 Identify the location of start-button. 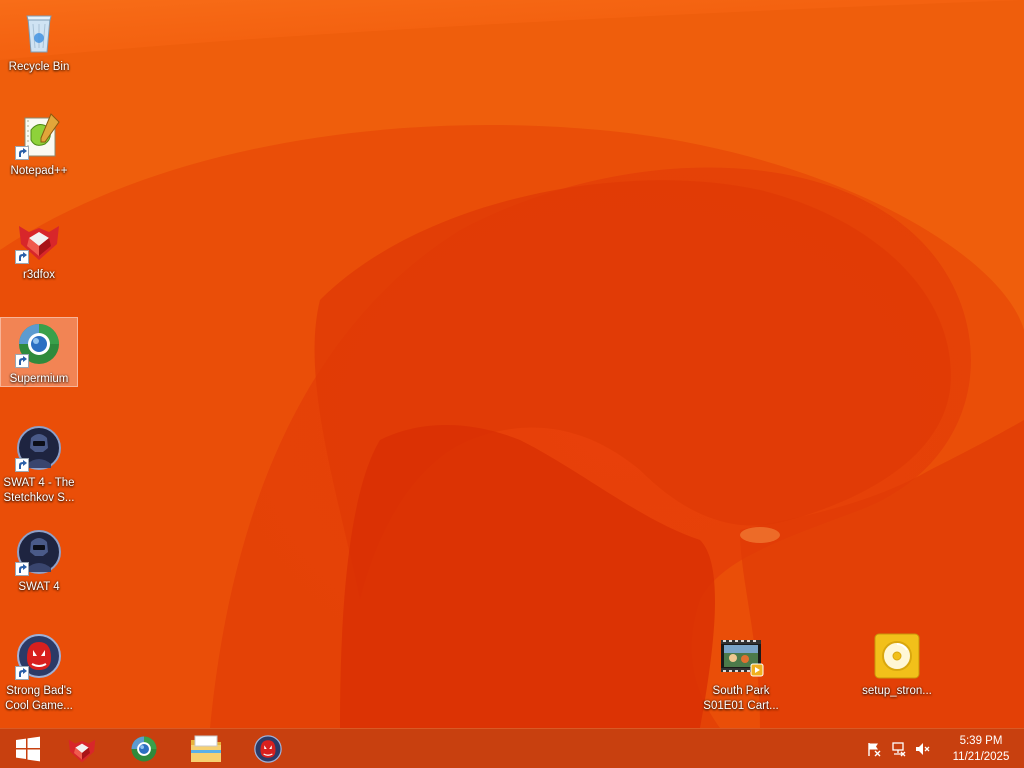
(28, 748).